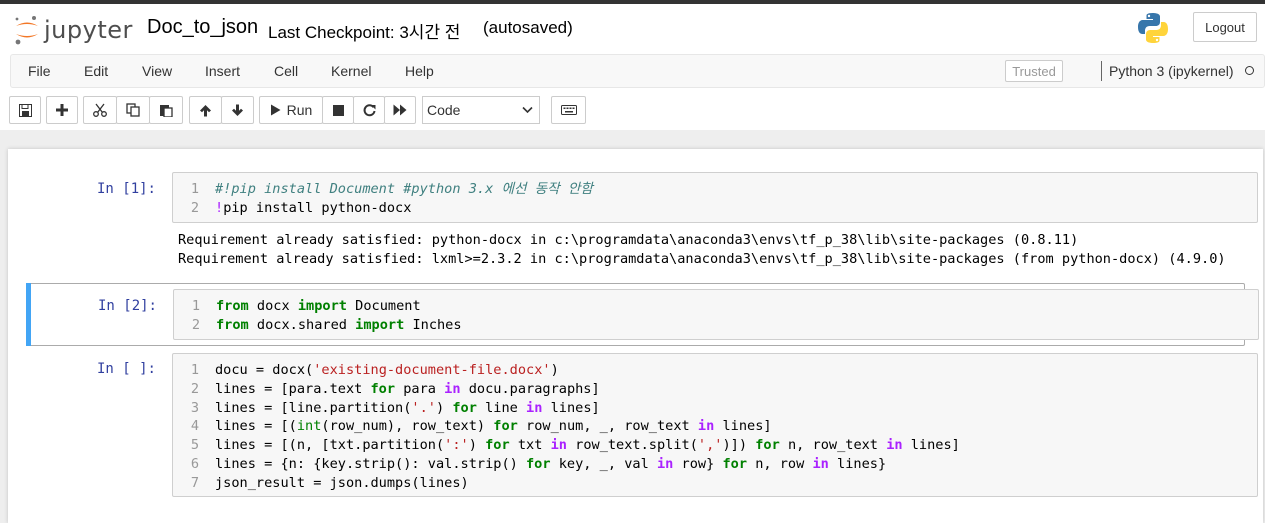 The height and width of the screenshot is (523, 1265). What do you see at coordinates (39, 71) in the screenshot?
I see `menu-file: File` at bounding box center [39, 71].